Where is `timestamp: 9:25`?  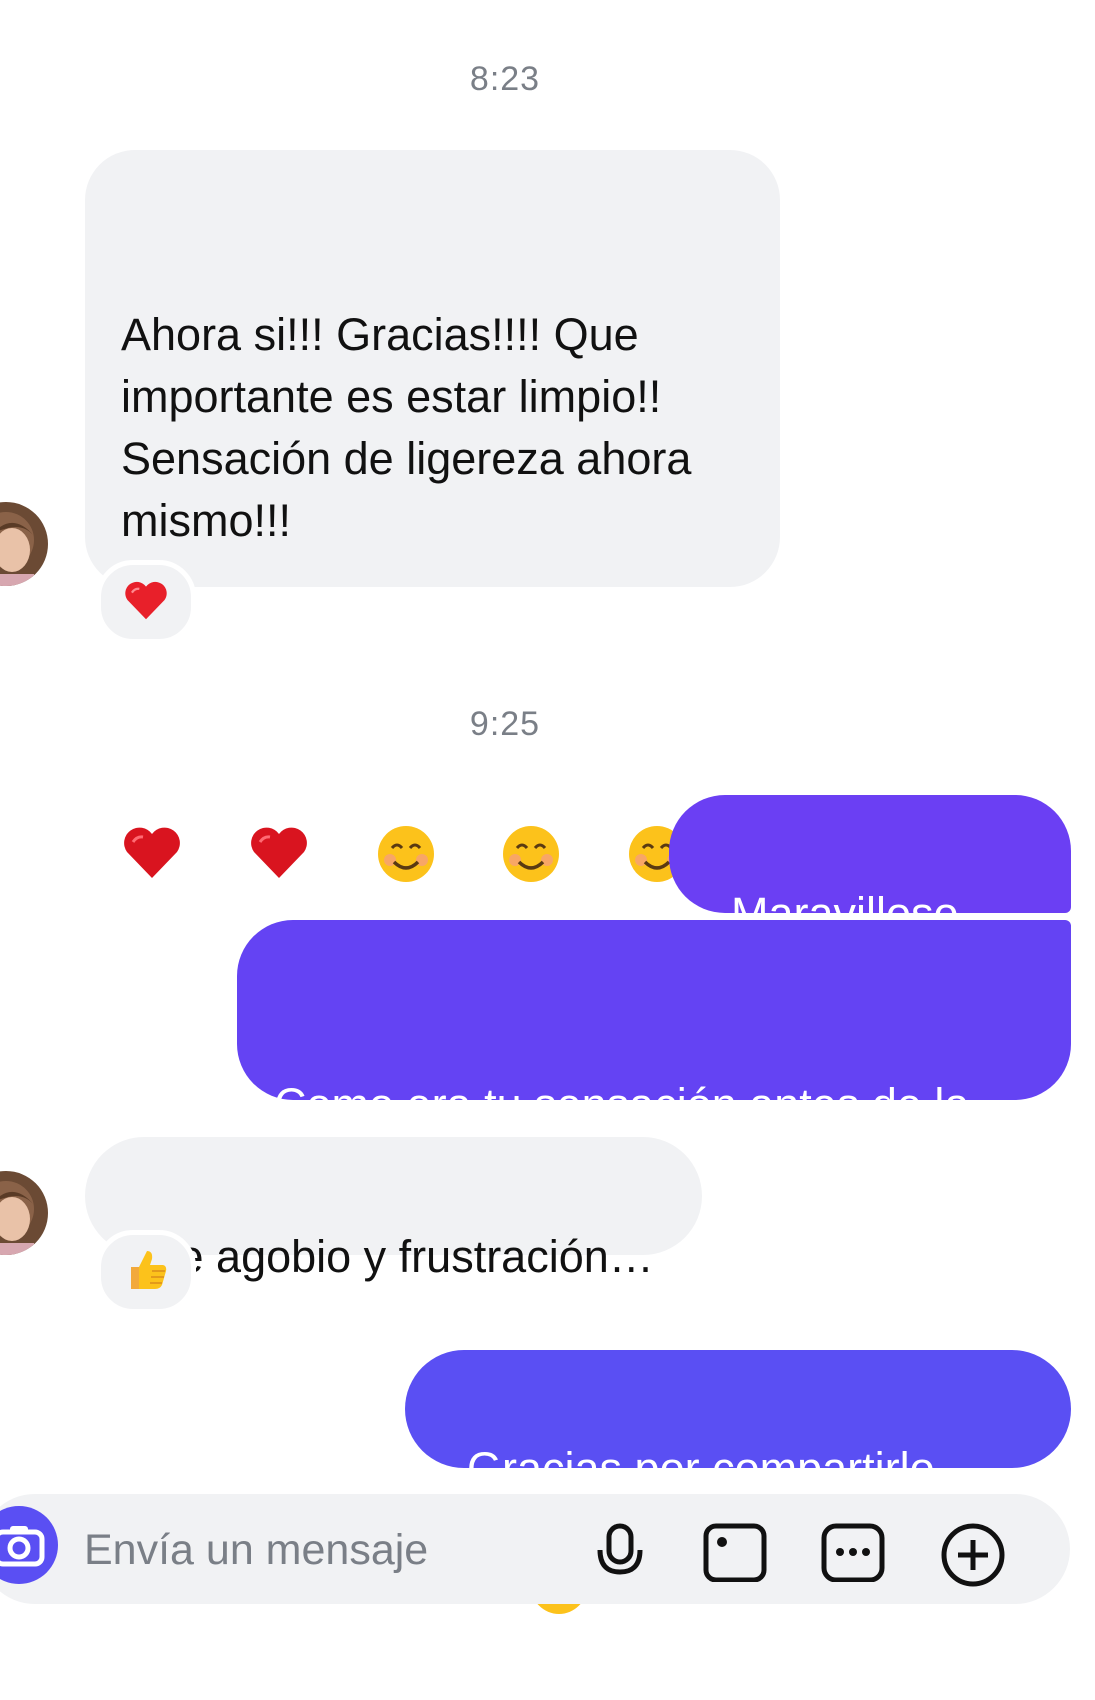
timestamp: 9:25 is located at coordinates (505, 724).